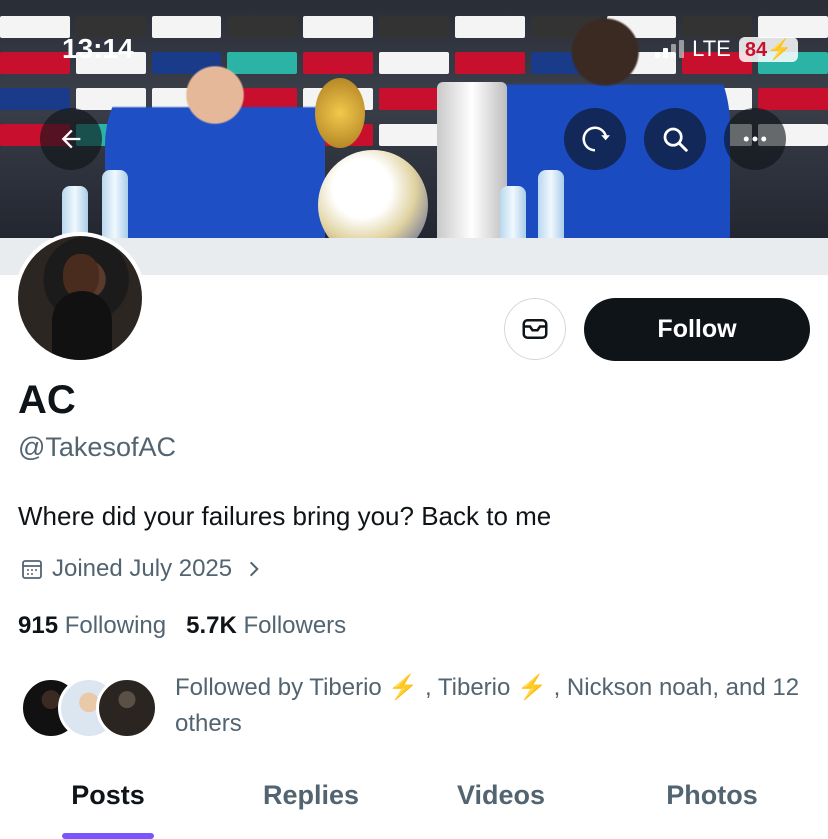 This screenshot has height=839, width=828. What do you see at coordinates (80, 298) in the screenshot?
I see `profile-avatar` at bounding box center [80, 298].